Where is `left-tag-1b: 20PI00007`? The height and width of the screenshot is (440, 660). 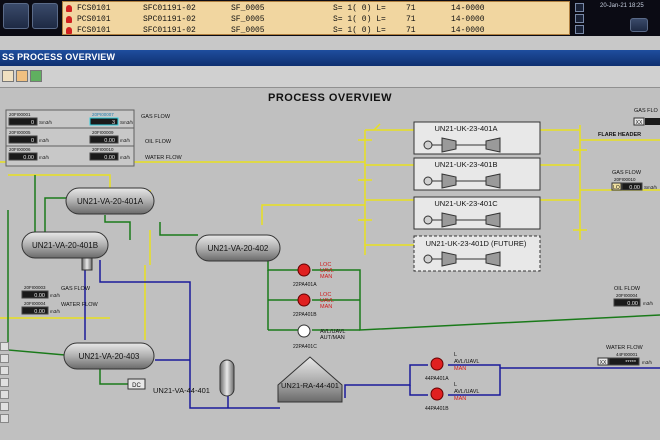
left-tag-1b: 20PI00007 is located at coordinates (103, 114).